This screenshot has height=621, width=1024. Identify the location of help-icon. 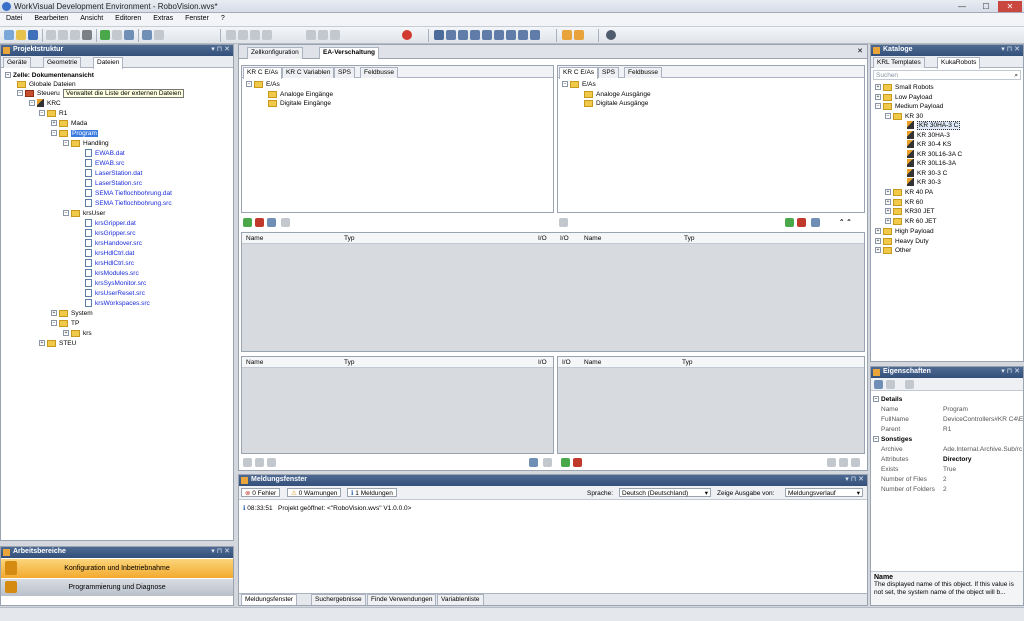
(611, 35).